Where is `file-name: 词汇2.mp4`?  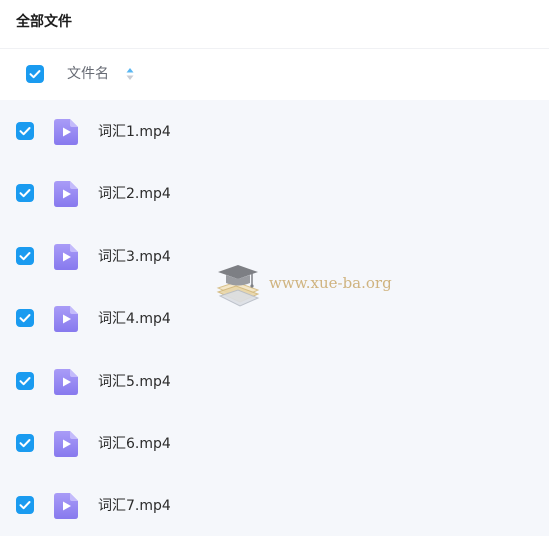
file-name: 词汇2.mp4 is located at coordinates (134, 194).